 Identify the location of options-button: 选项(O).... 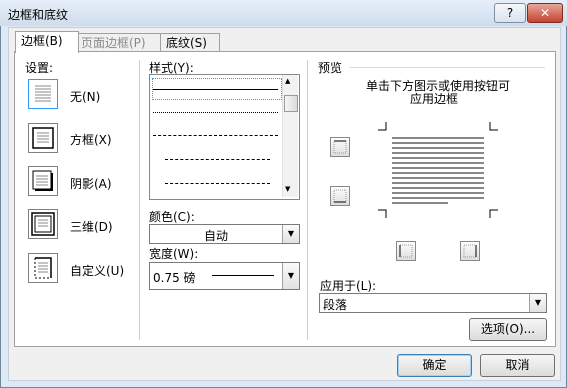
(508, 329).